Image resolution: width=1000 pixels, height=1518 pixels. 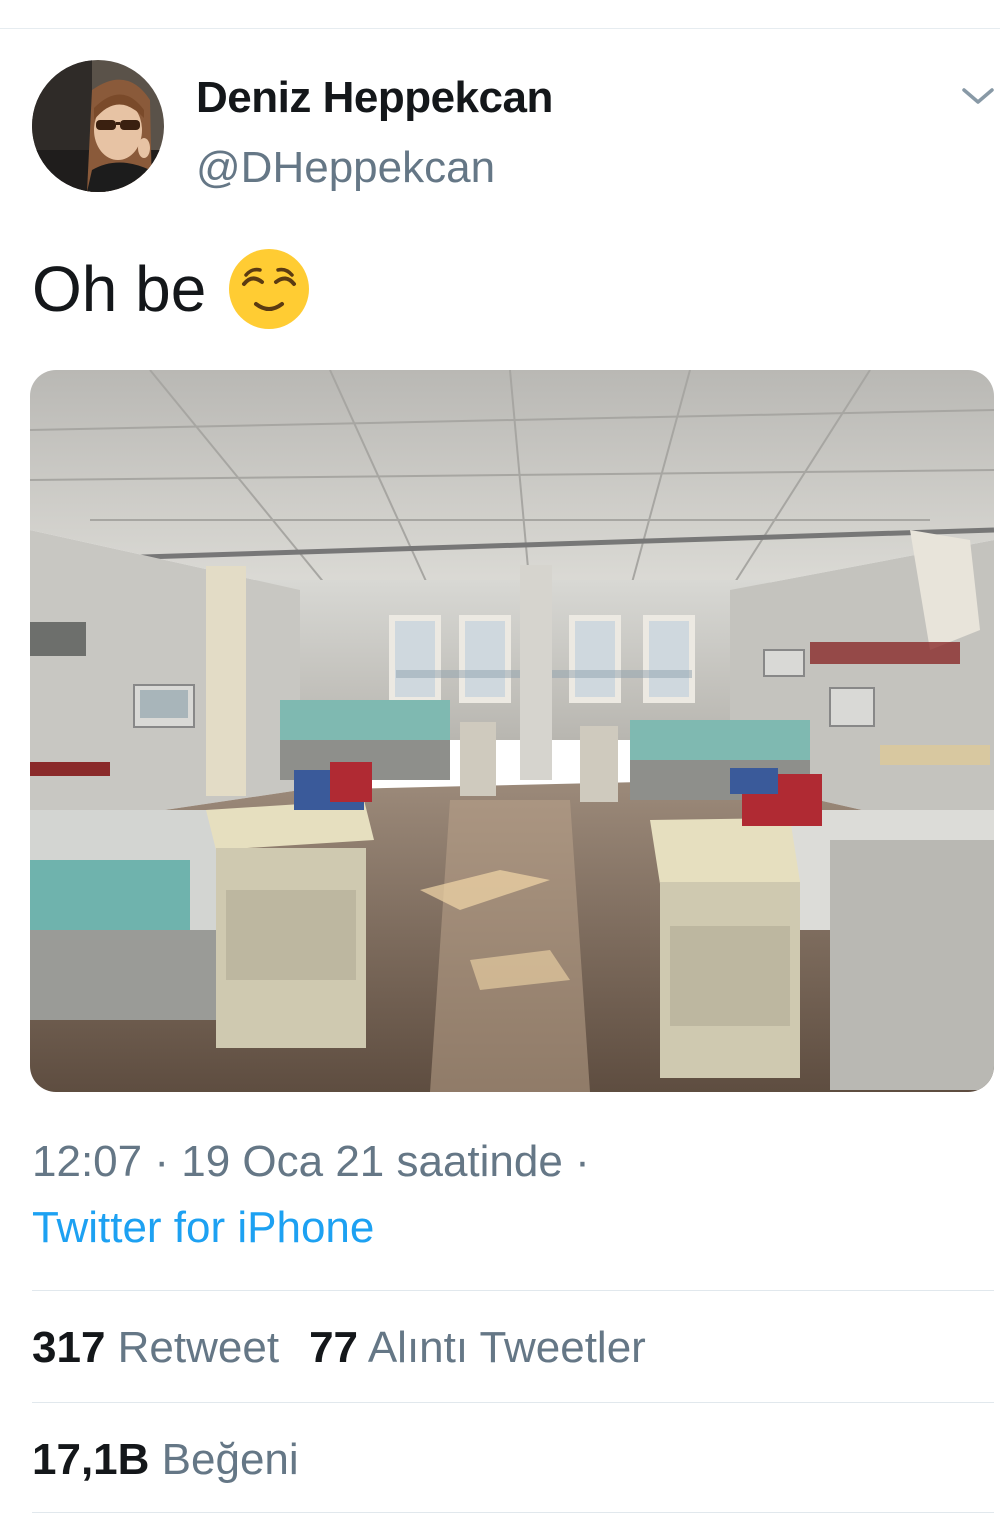 I want to click on quote-label: Alıntı Tweetler, so click(x=506, y=1347).